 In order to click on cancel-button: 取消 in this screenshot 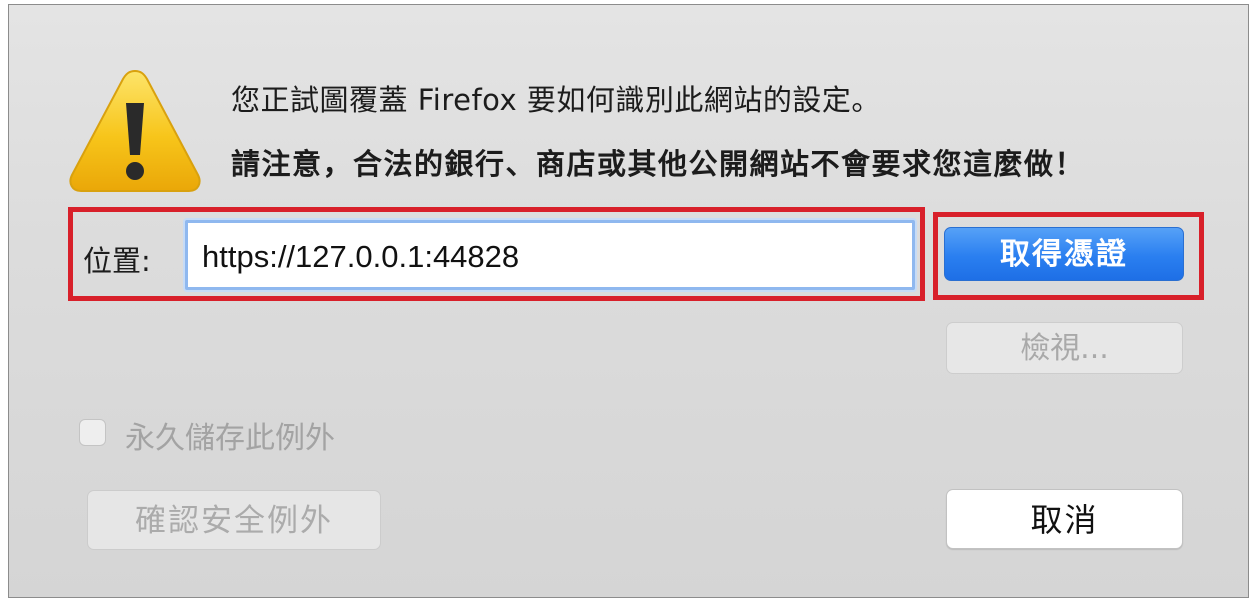, I will do `click(1064, 519)`.